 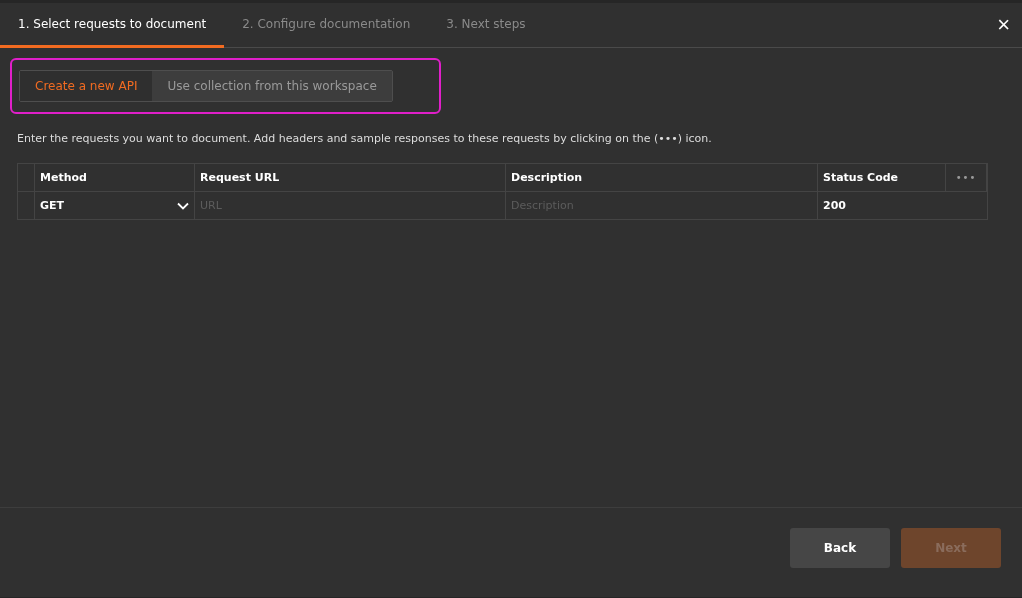 What do you see at coordinates (662, 178) in the screenshot?
I see `column-header: Description` at bounding box center [662, 178].